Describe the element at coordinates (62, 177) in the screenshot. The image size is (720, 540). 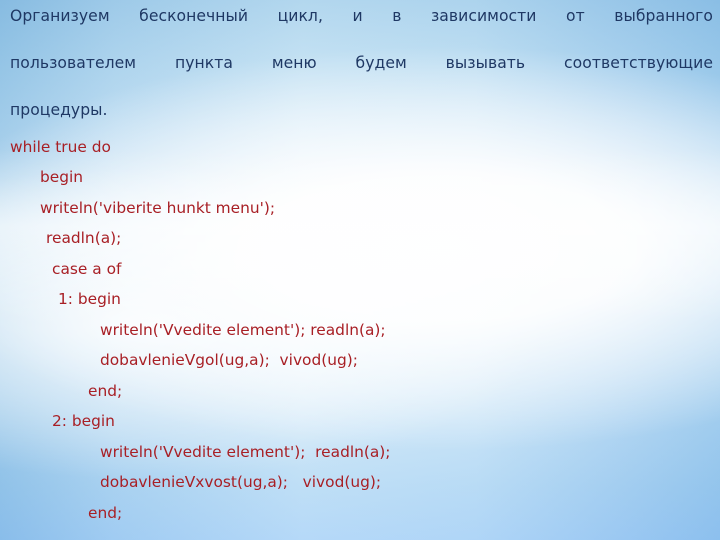
I see `code-line: begin` at that location.